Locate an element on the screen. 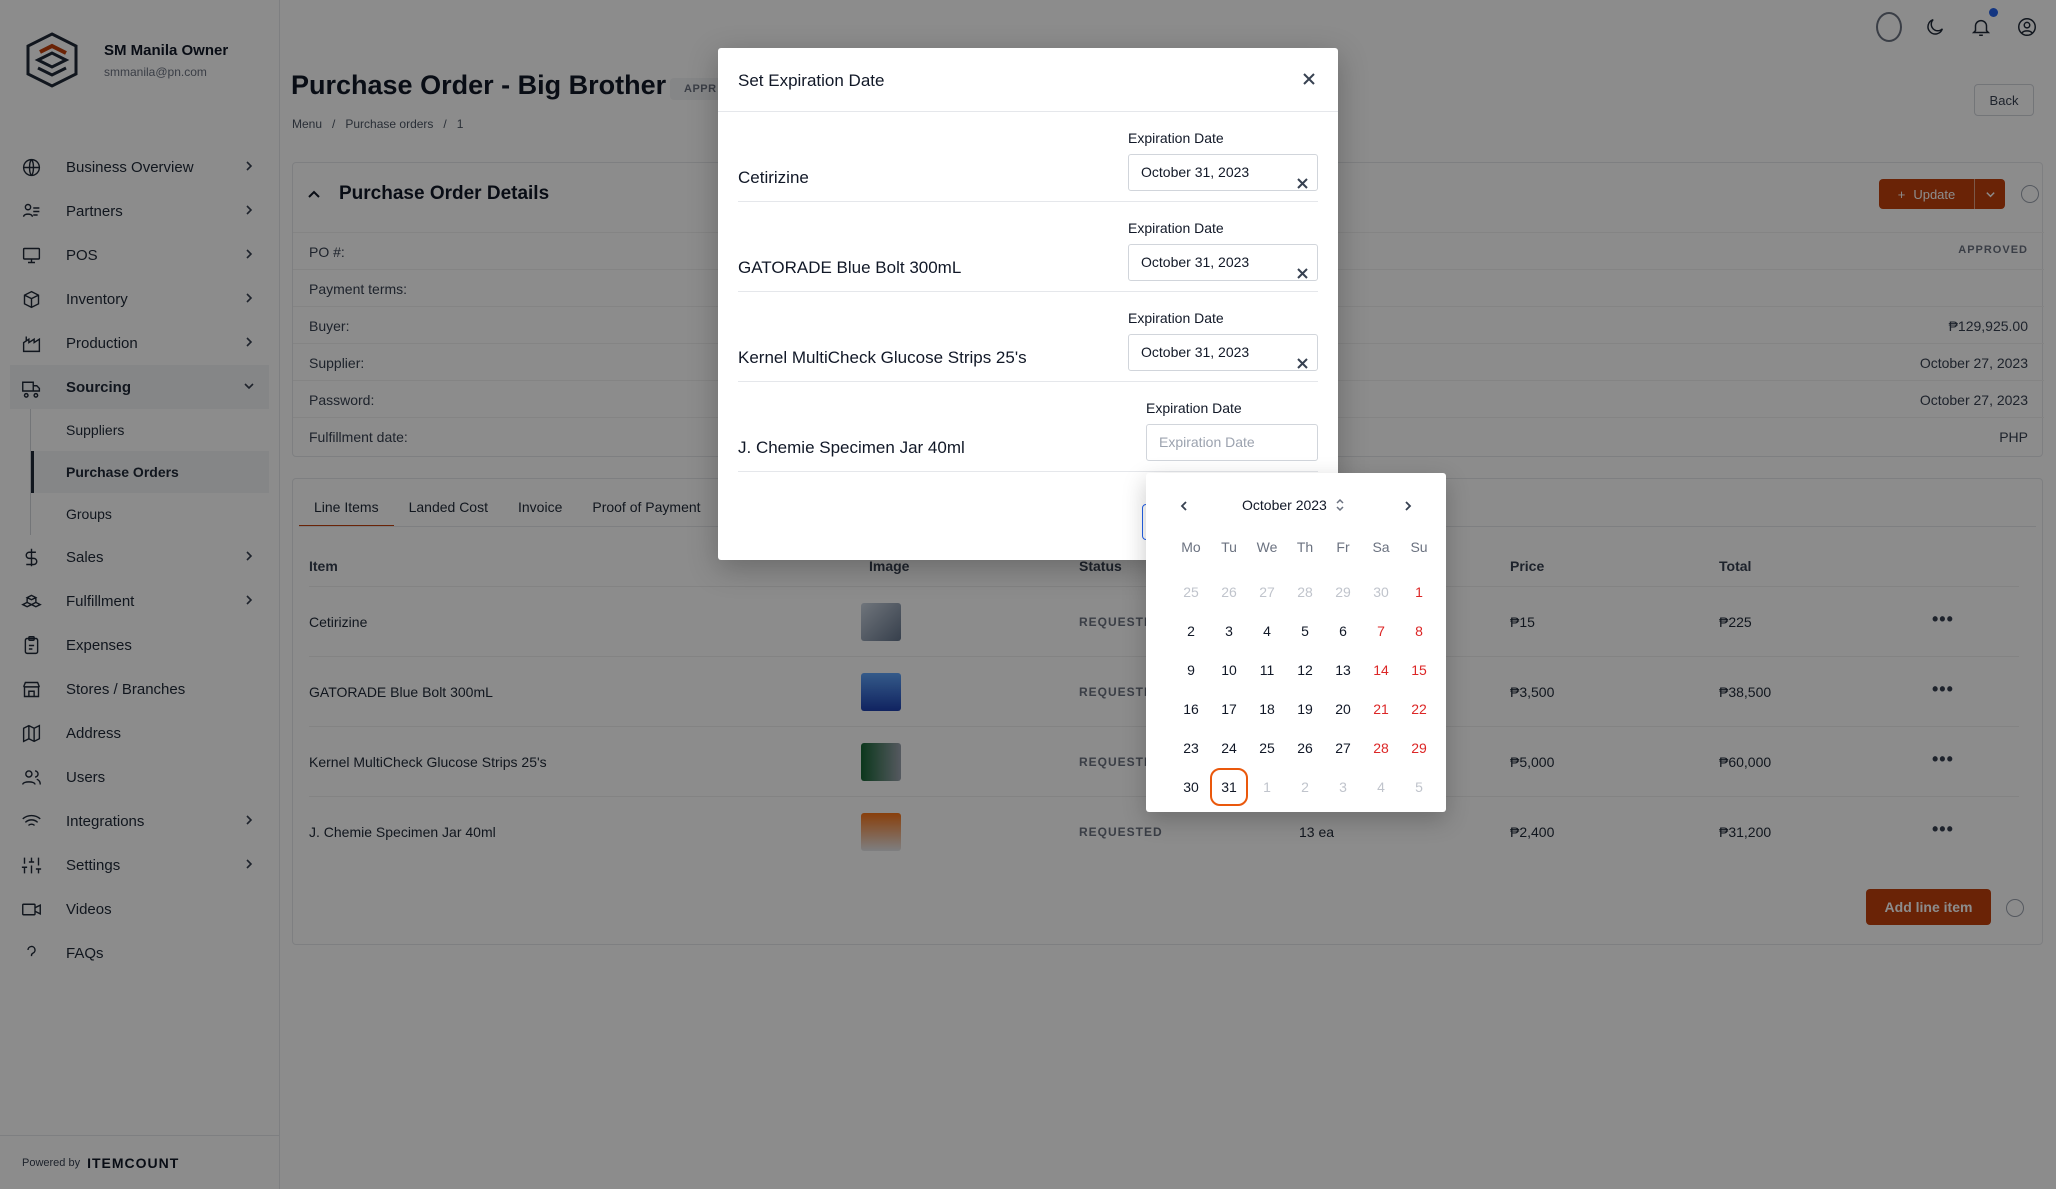 The width and height of the screenshot is (2056, 1189). weekday-label: Sa is located at coordinates (1381, 547).